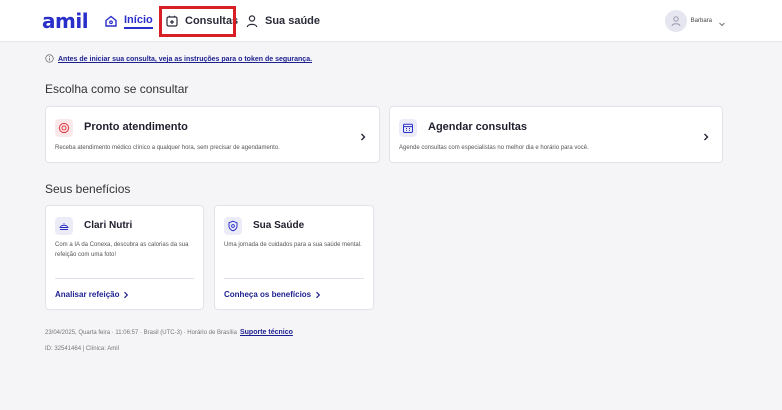 This screenshot has height=410, width=782. Describe the element at coordinates (88, 189) in the screenshot. I see `benefits-section-title: Seus benefícios` at that location.